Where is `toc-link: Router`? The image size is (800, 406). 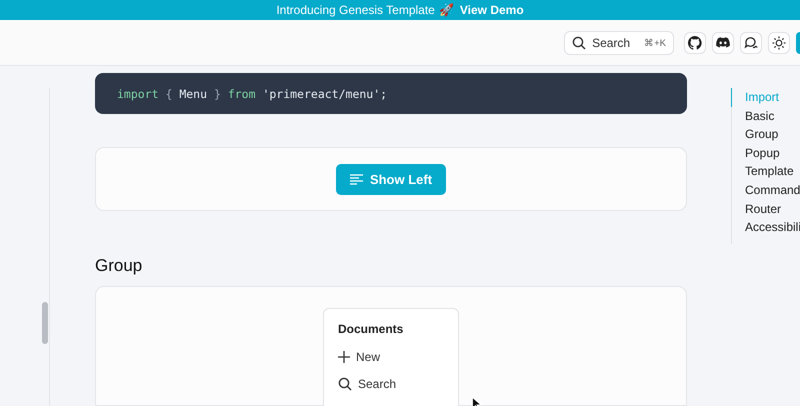
toc-link: Router is located at coordinates (765, 209).